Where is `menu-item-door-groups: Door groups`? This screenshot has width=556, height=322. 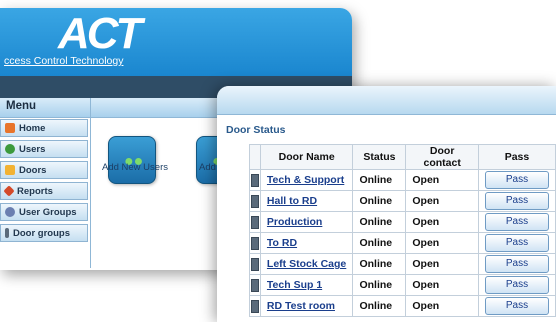
menu-item-door-groups: Door groups is located at coordinates (44, 233).